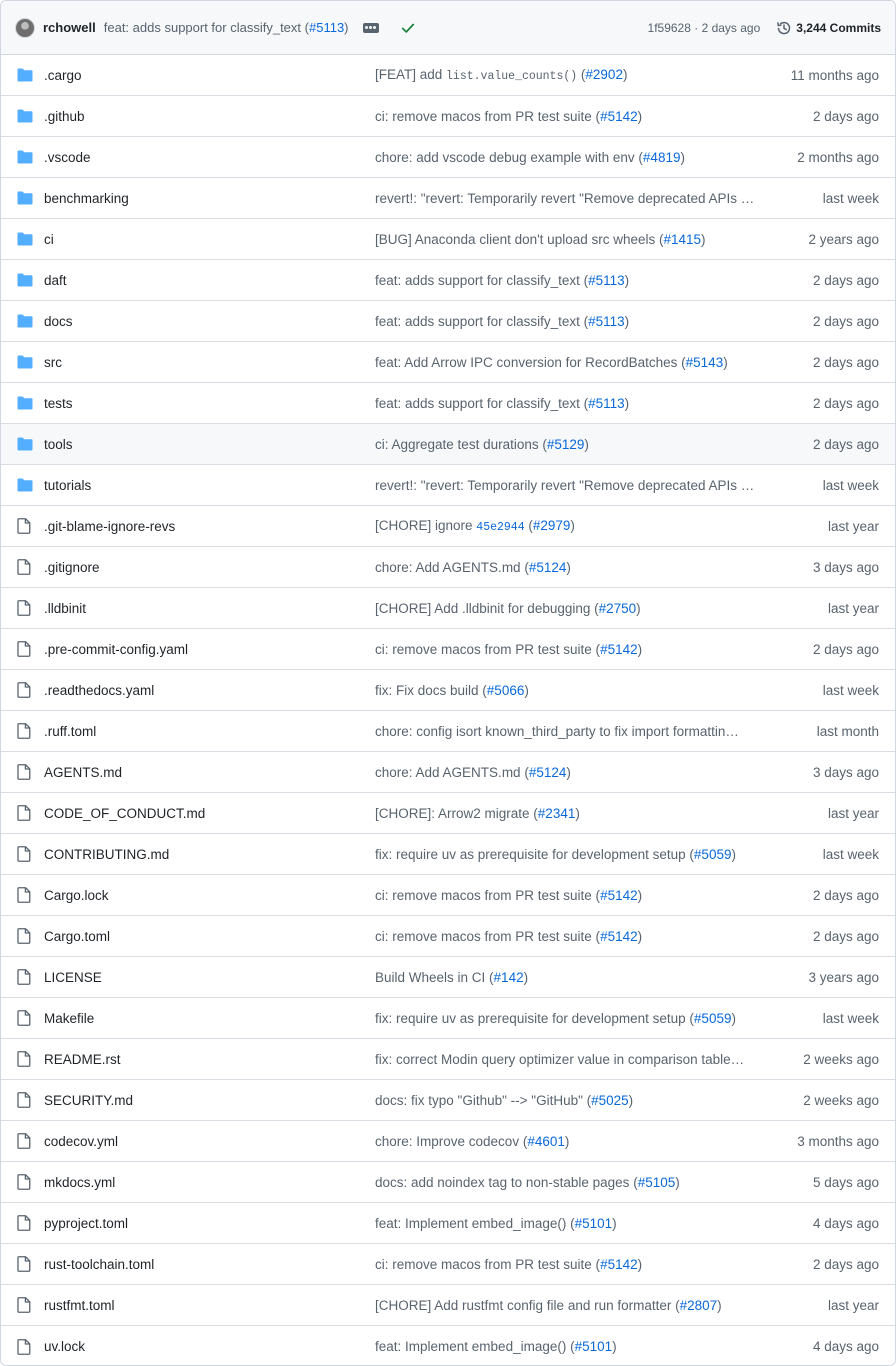 The height and width of the screenshot is (1366, 896). Describe the element at coordinates (209, 608) in the screenshot. I see `file-name-link: .lldbinit` at that location.